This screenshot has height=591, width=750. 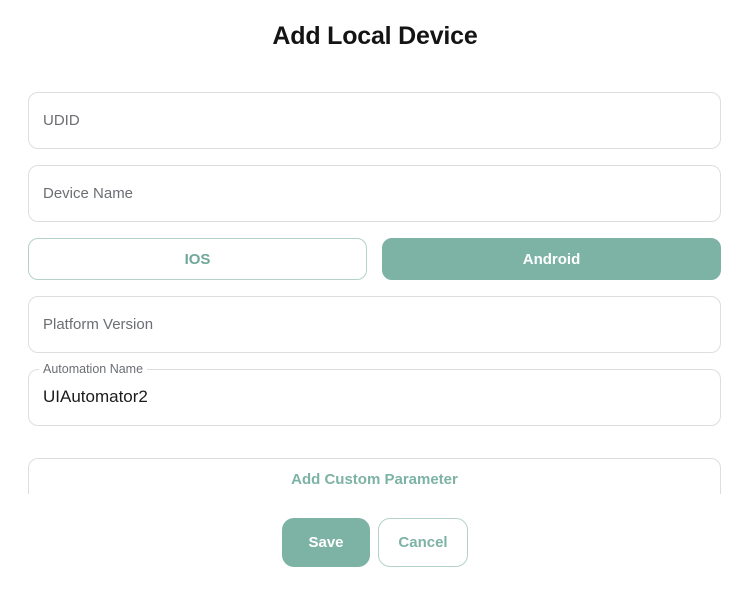 What do you see at coordinates (374, 120) in the screenshot?
I see `udid-field: UDID` at bounding box center [374, 120].